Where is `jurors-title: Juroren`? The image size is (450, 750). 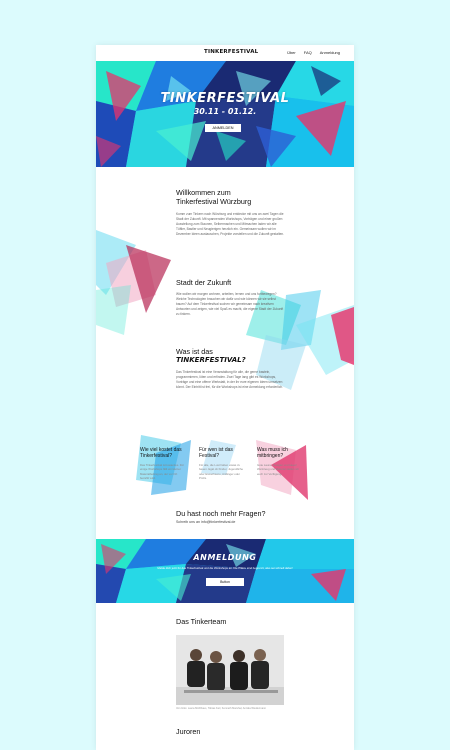
jurors-title: Juroren is located at coordinates (188, 731).